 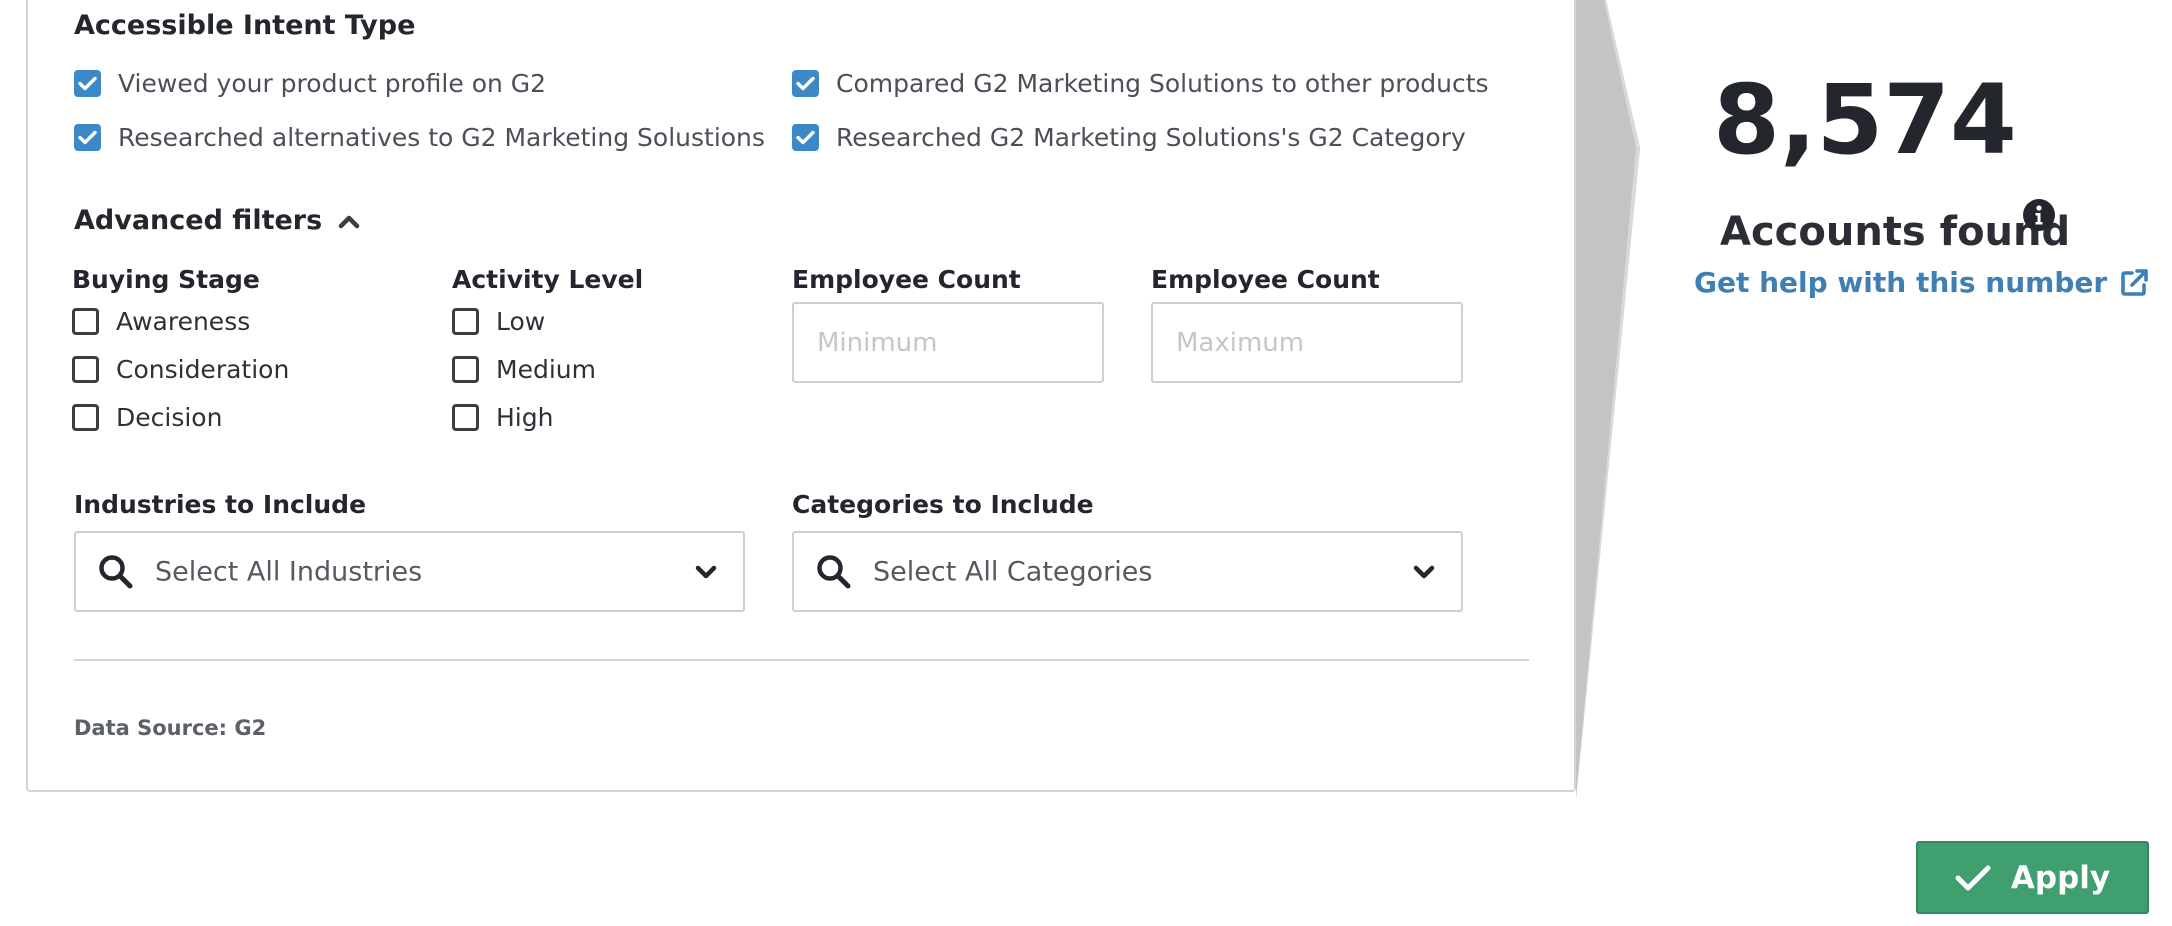 I want to click on activity-level-medium: Medium, so click(x=524, y=369).